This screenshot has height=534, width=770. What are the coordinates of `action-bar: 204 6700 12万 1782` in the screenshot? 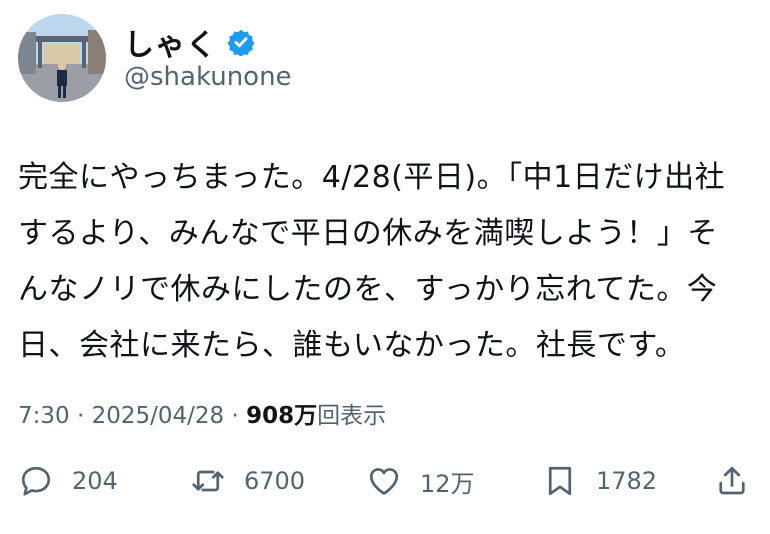 It's located at (386, 481).